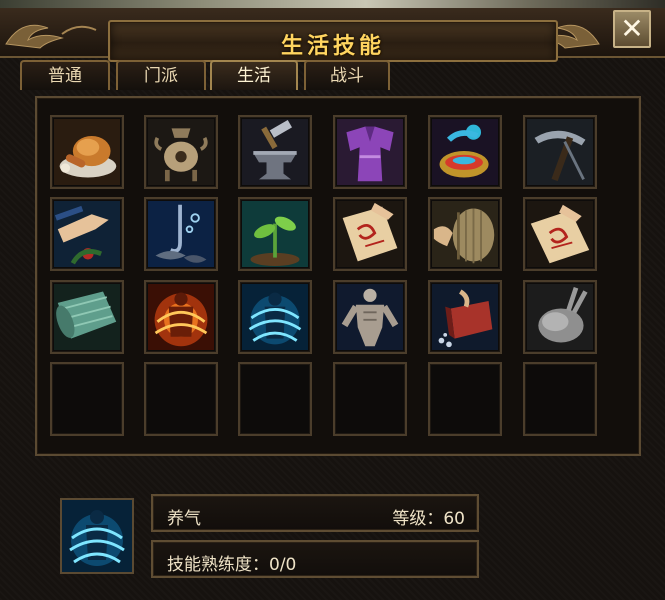  I want to click on skill-slot-poultry, so click(560, 317).